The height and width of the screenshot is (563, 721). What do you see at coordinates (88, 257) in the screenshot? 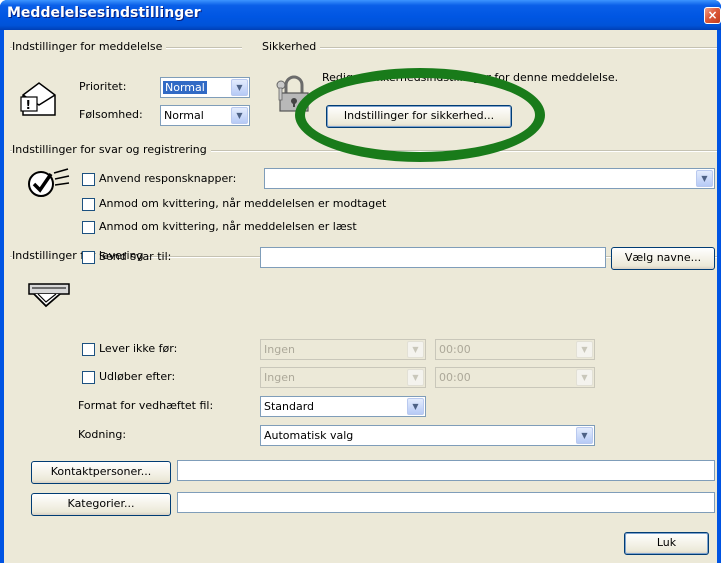
I see `send-replies-checkbox` at bounding box center [88, 257].